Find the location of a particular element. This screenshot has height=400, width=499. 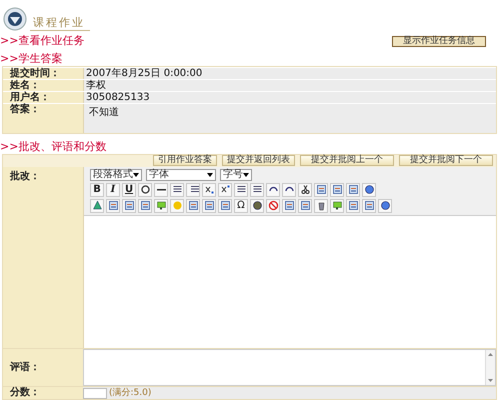

scroll-down-icon is located at coordinates (490, 380).